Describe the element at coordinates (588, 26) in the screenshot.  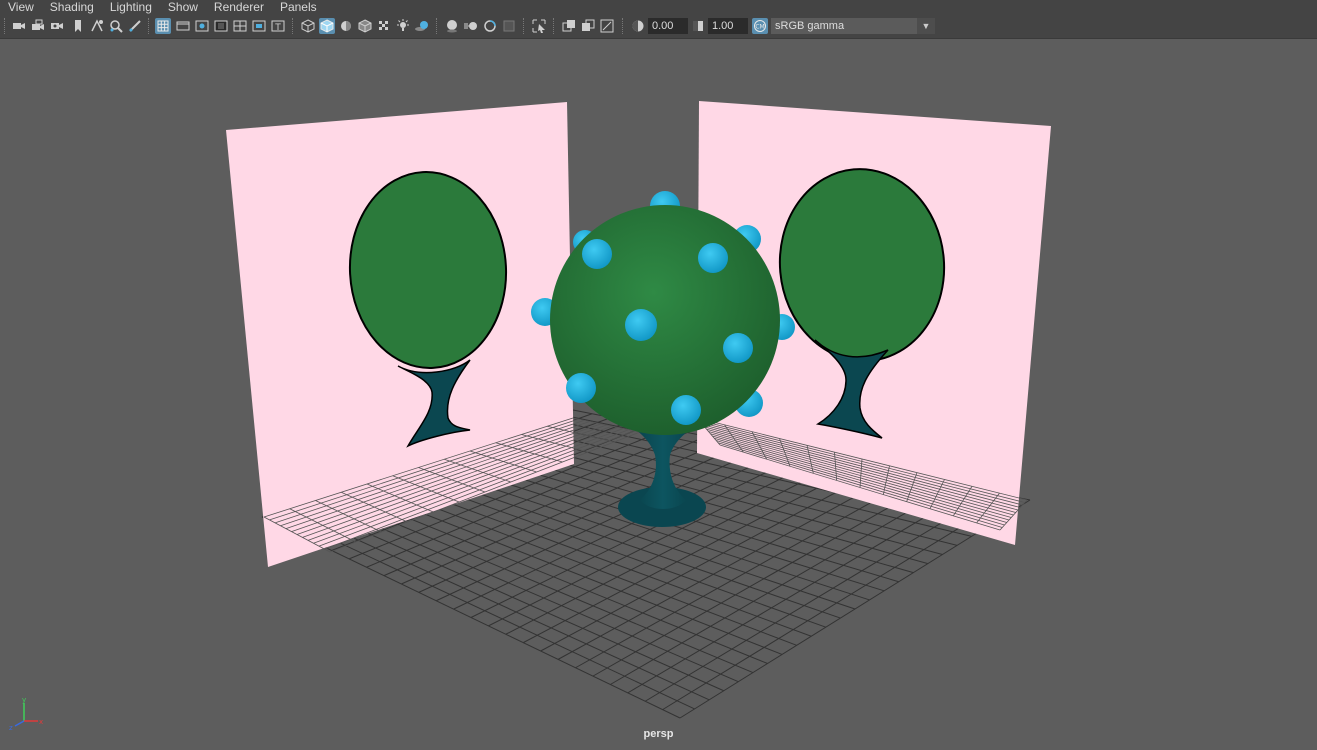
I see `xray-joints-icon` at that location.